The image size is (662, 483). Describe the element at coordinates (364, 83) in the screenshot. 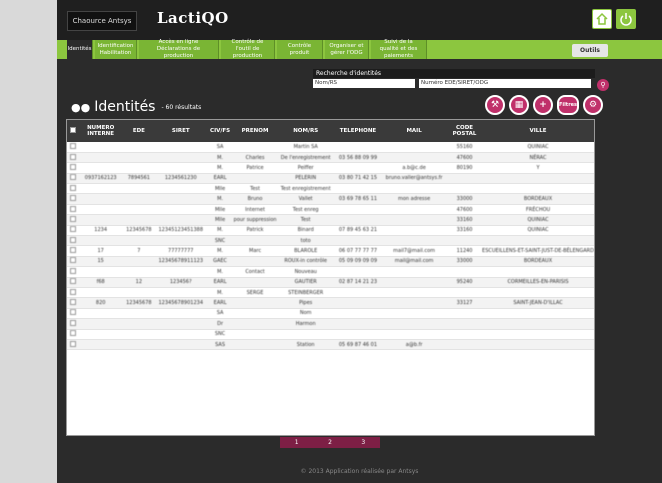

I see `search-name-field: Nom/RS` at that location.